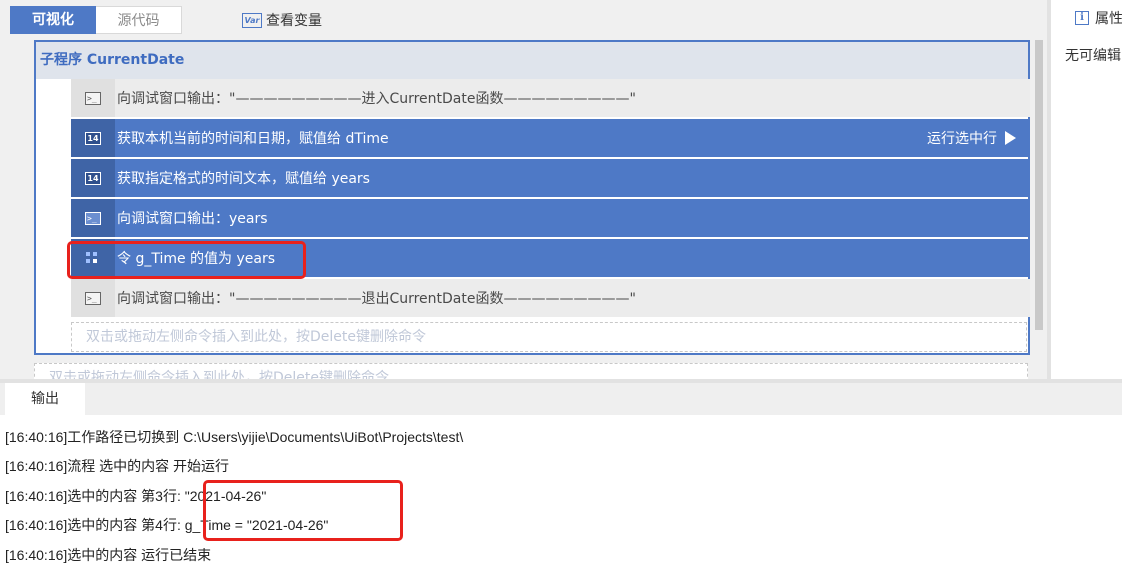 The image size is (1122, 583). Describe the element at coordinates (196, 259) in the screenshot. I see `command-text: 令 g_Time 的值为 years` at that location.